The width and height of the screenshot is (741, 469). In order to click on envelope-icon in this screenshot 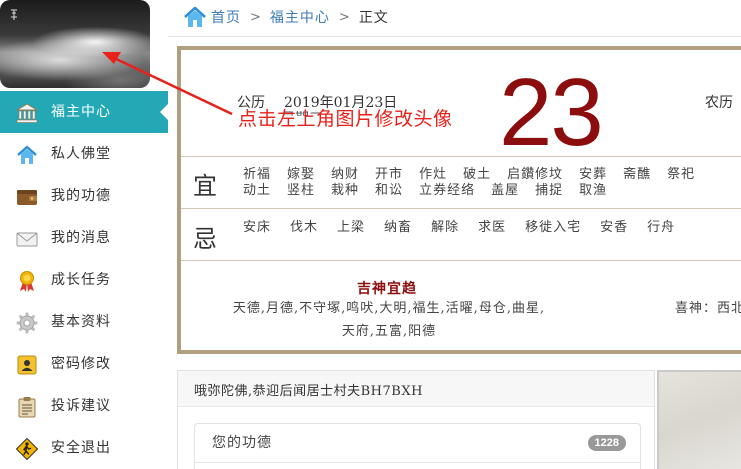, I will do `click(27, 239)`.